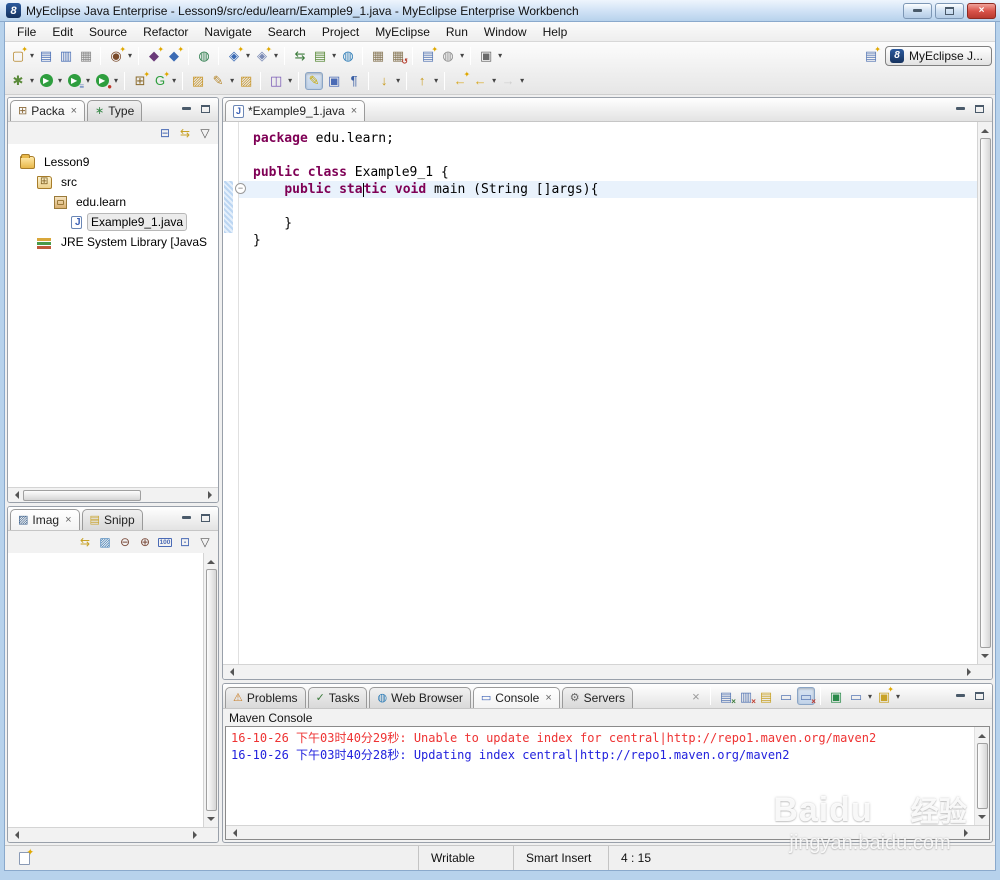  What do you see at coordinates (234, 55) in the screenshot?
I see `new-web-project-icon: ◈ ✦` at bounding box center [234, 55].